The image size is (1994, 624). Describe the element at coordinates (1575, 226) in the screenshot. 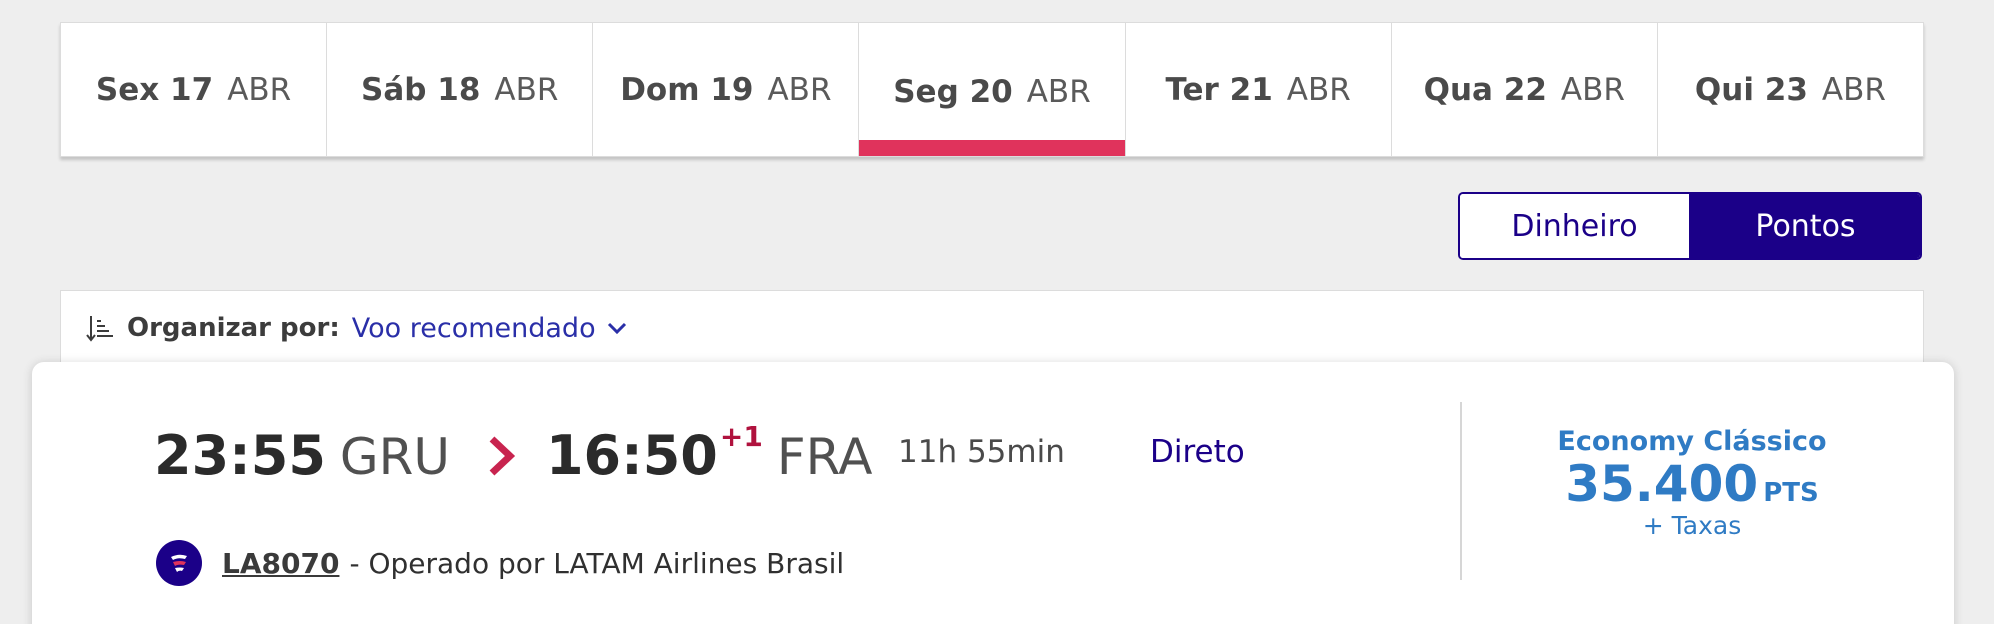

I see `money-option-button: Dinheiro` at that location.